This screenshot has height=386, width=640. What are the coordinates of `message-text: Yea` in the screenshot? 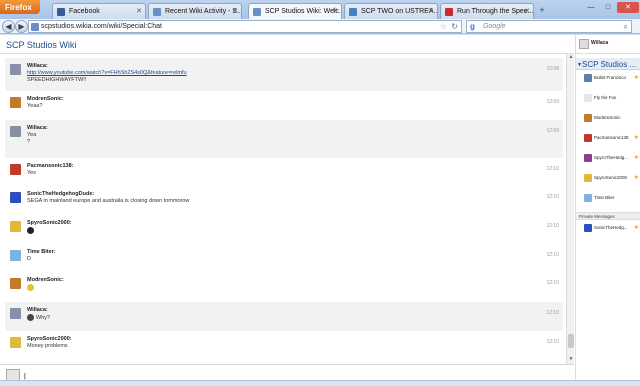 It's located at (32, 135).